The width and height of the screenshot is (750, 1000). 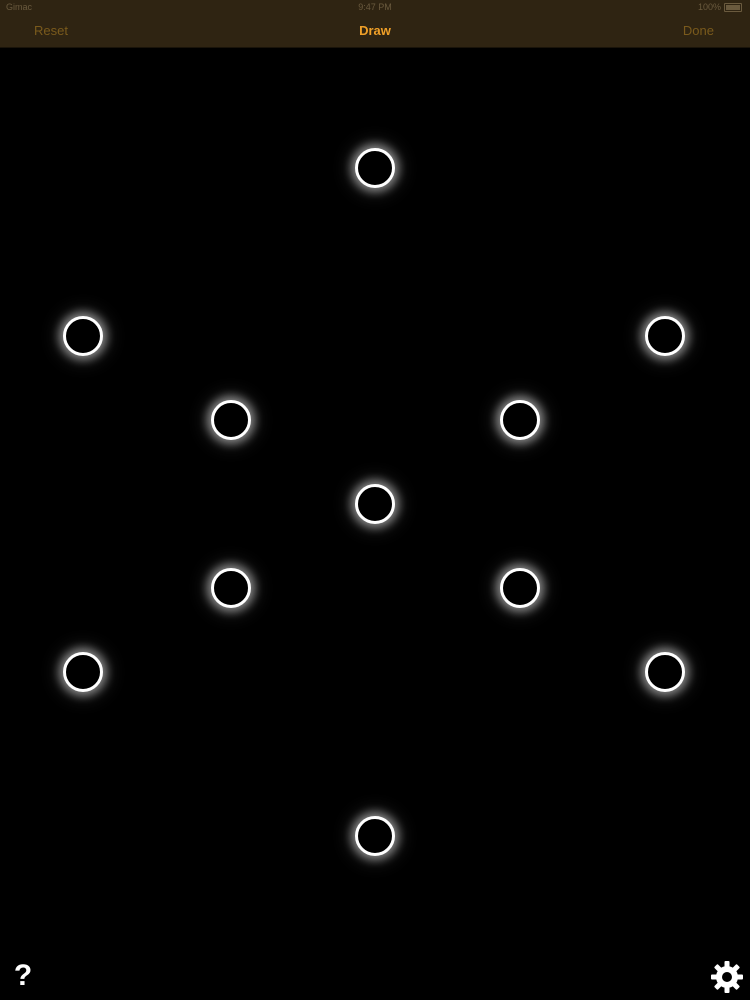 I want to click on help-icon: ?, so click(x=23, y=976).